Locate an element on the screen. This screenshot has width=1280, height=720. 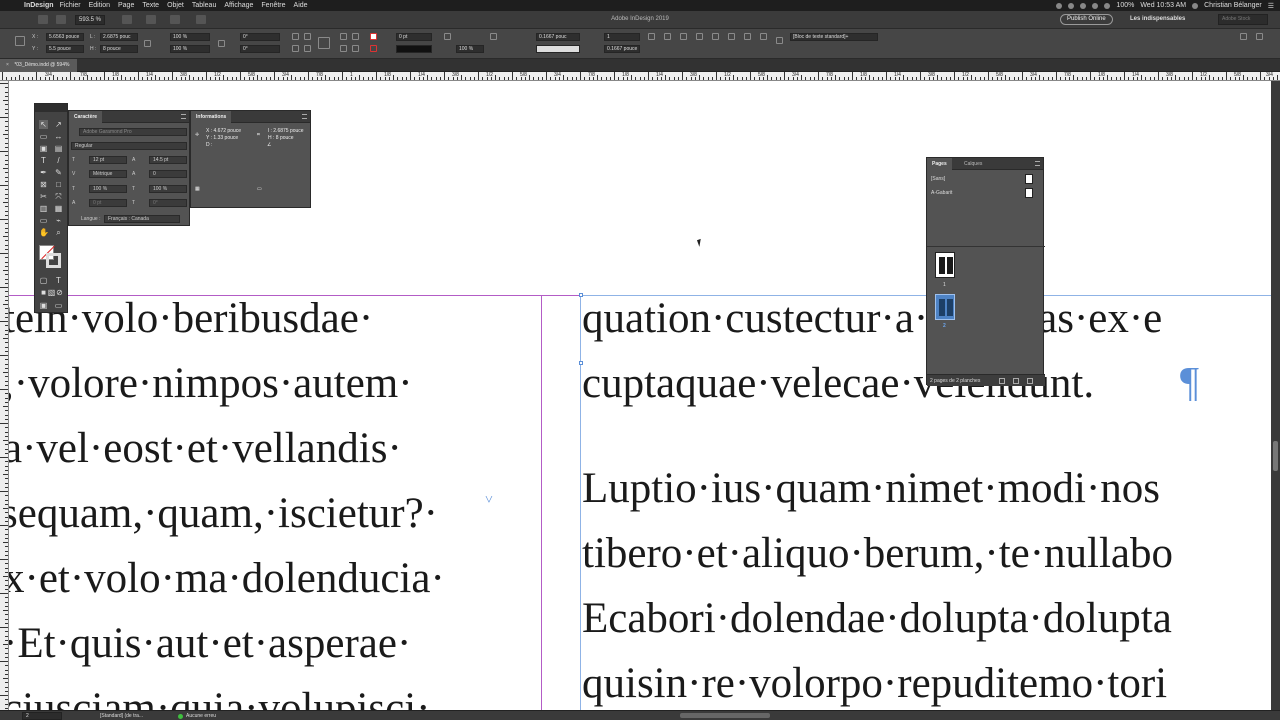
leading-field: 14.5 pt is located at coordinates (168, 160).